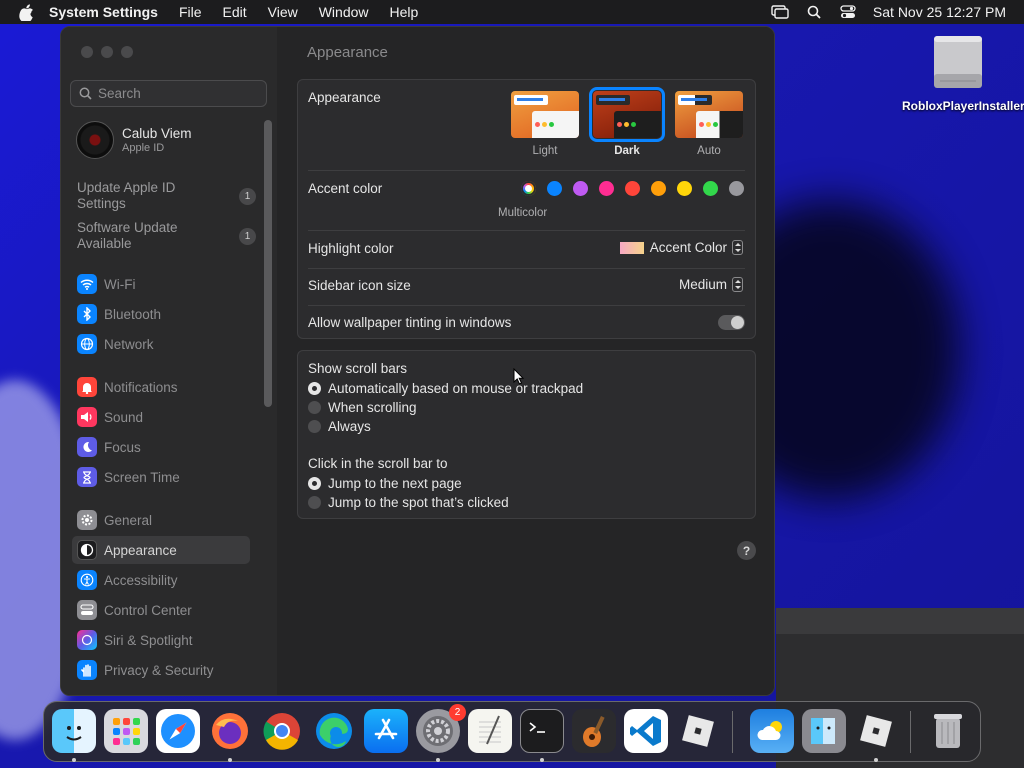  I want to click on search-field: Search, so click(168, 93).